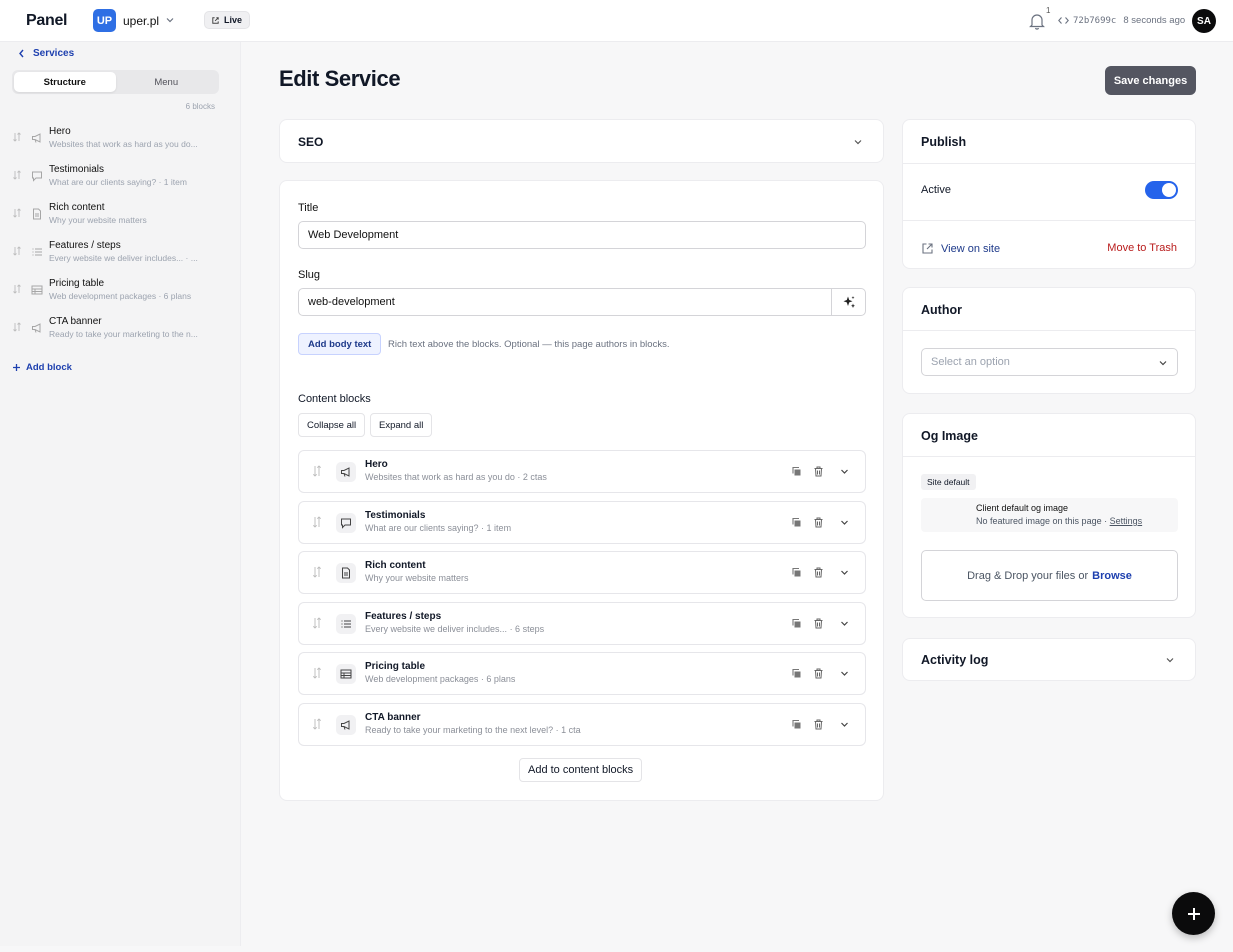  I want to click on view-on-site-label: View on site, so click(971, 248).